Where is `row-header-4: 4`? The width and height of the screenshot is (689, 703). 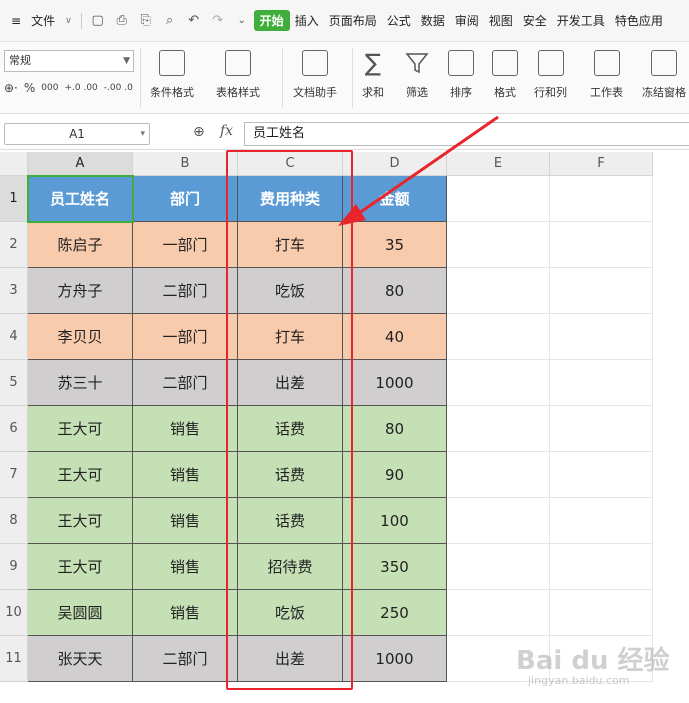 row-header-4: 4 is located at coordinates (14, 337).